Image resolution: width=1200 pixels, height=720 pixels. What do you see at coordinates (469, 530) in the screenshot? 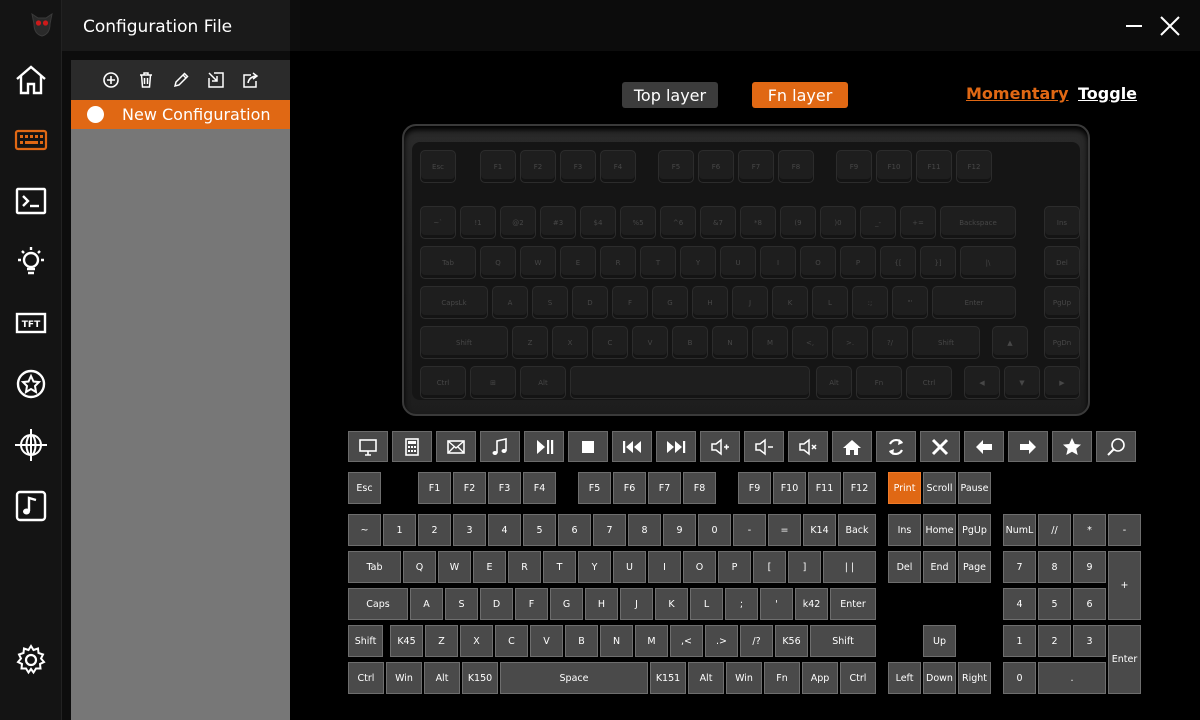
I see `key-3: 3` at bounding box center [469, 530].